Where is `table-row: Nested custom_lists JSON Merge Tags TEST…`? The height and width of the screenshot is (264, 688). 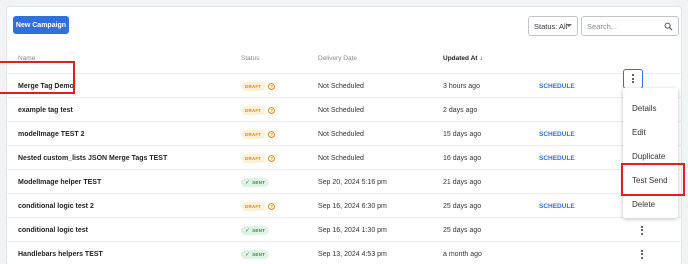 table-row: Nested custom_lists JSON Merge Tags TEST… is located at coordinates (344, 157).